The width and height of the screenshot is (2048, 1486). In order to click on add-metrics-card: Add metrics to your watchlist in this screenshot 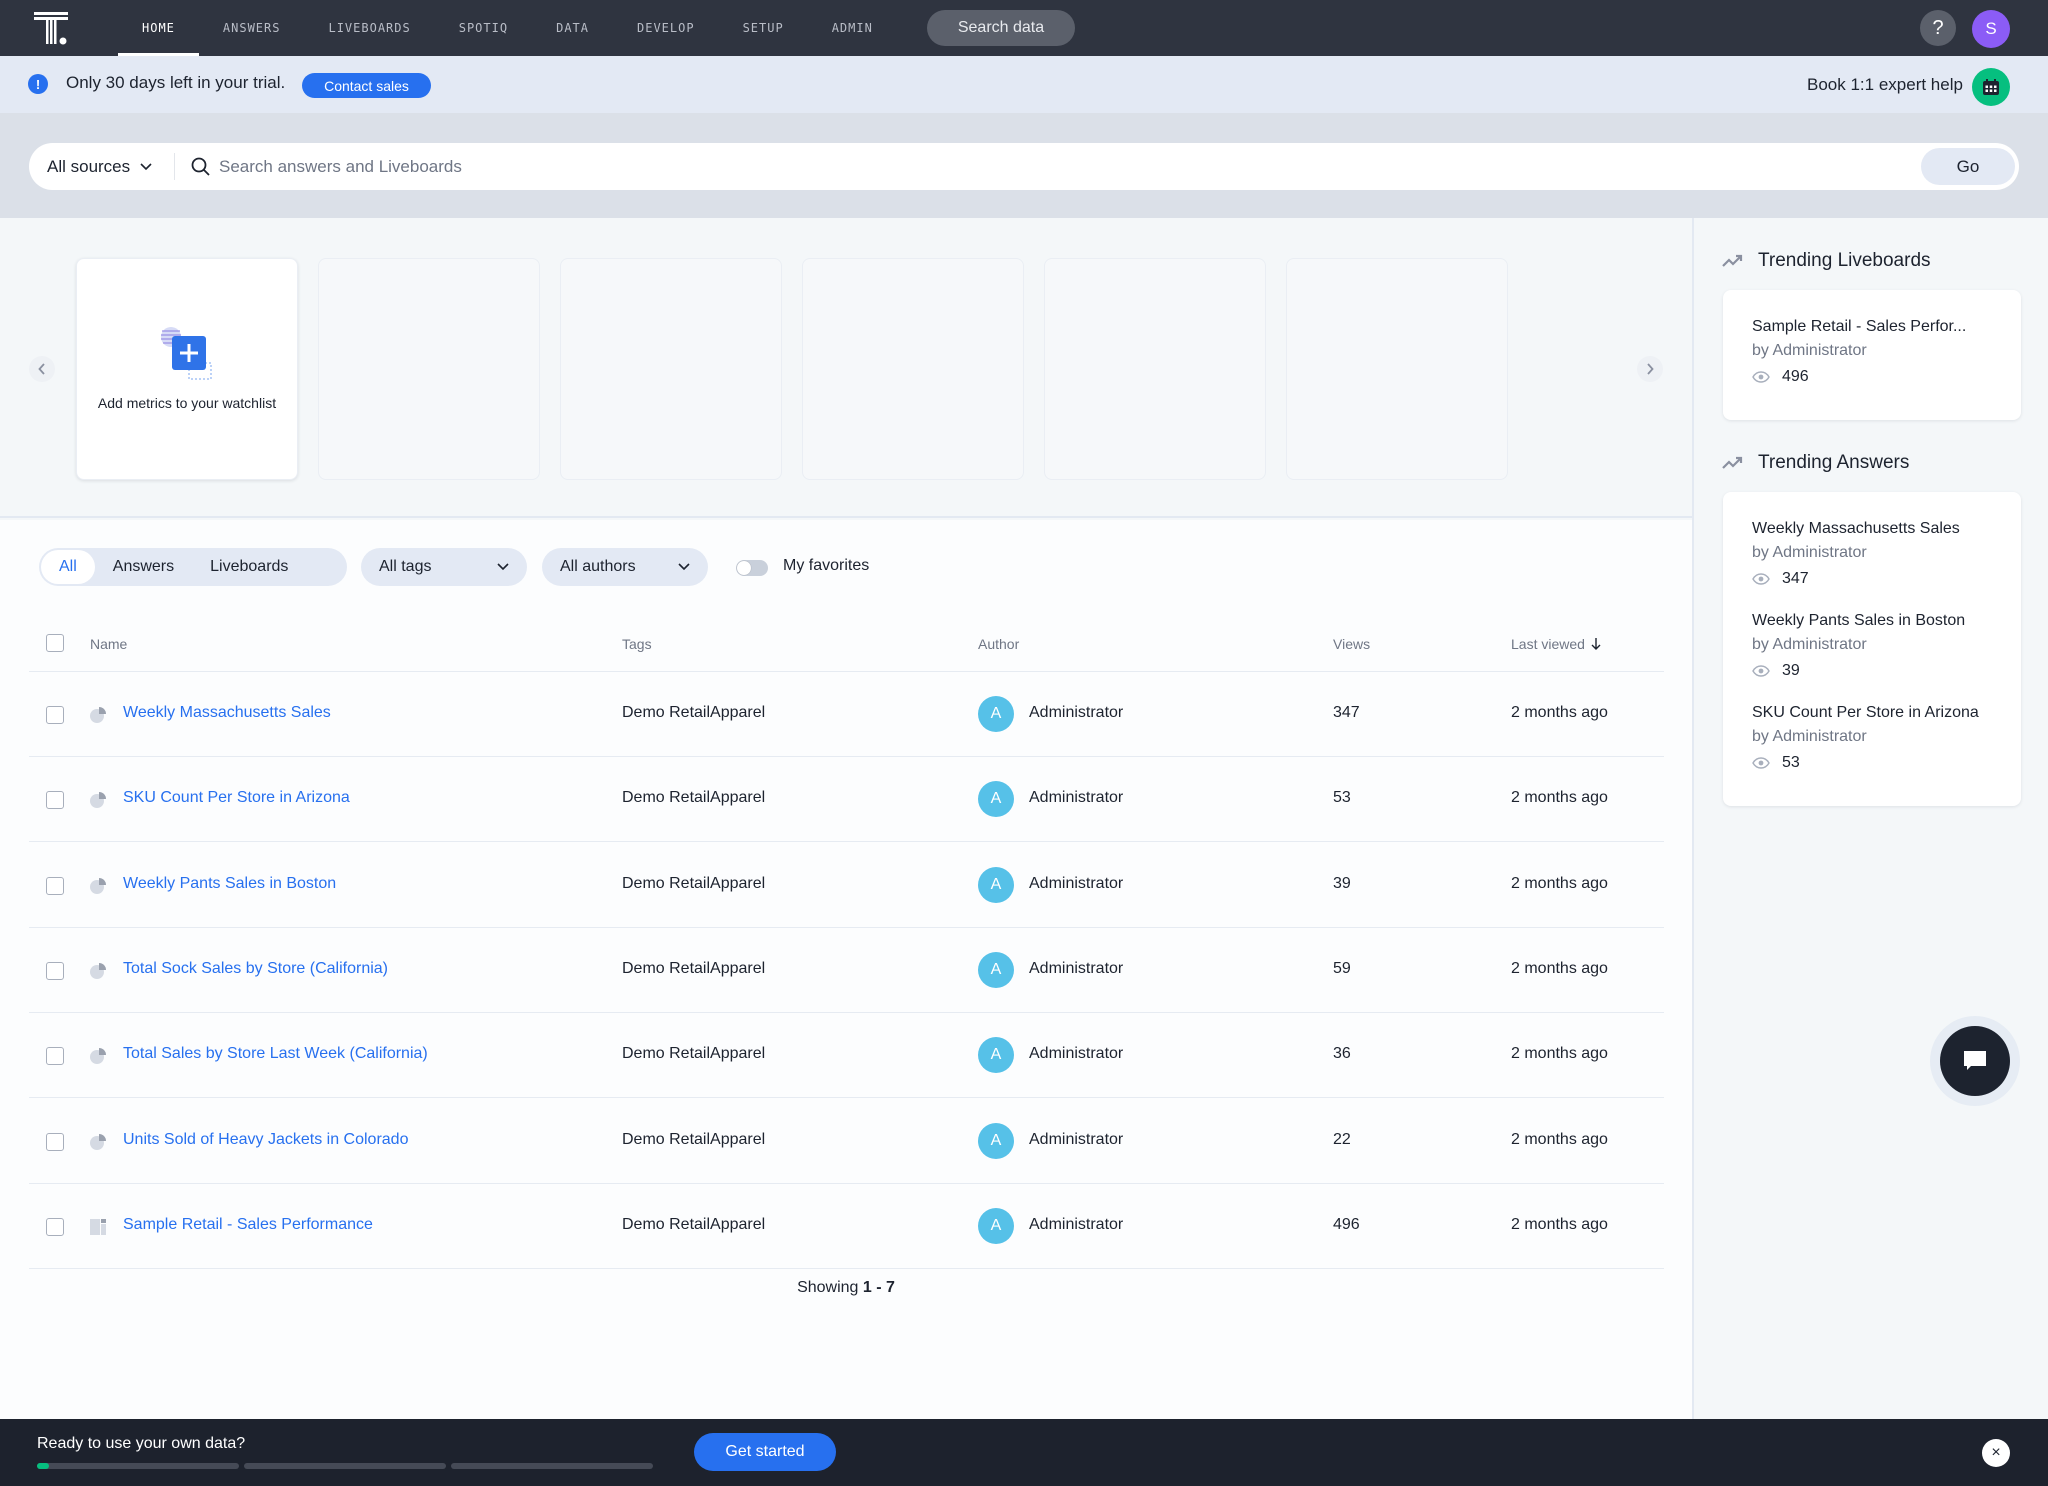, I will do `click(187, 369)`.